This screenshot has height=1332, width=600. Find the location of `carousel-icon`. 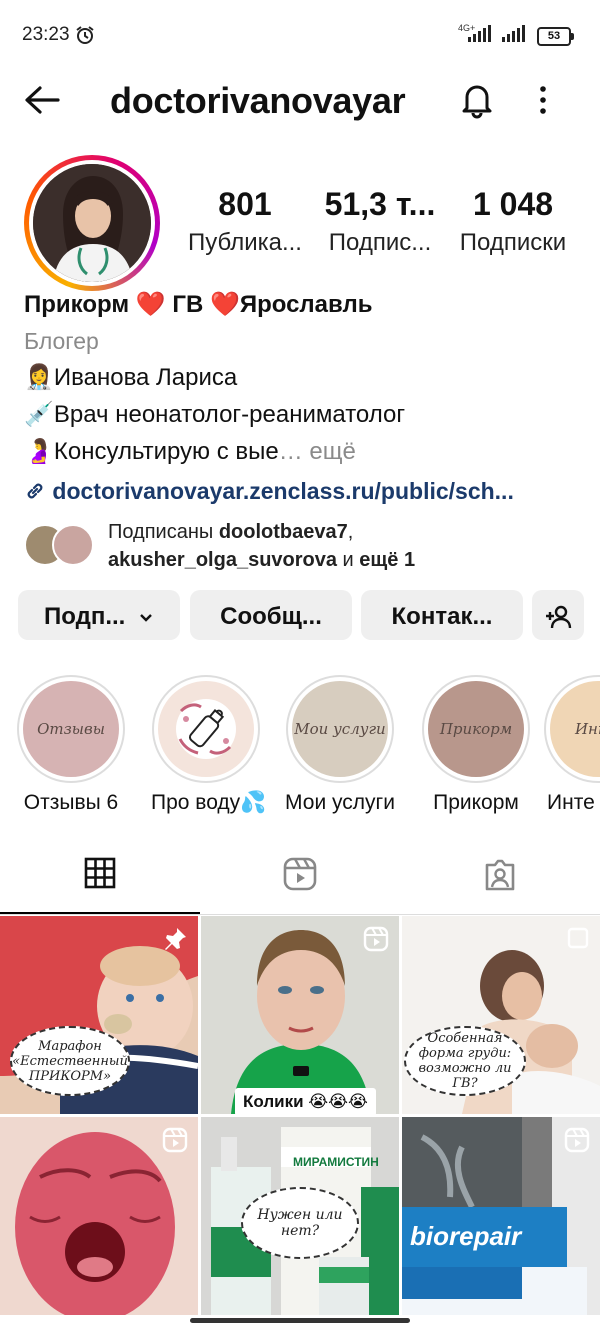

carousel-icon is located at coordinates (578, 940).